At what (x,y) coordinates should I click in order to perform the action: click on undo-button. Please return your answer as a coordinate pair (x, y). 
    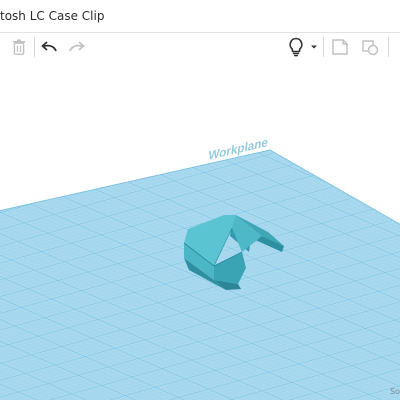
    Looking at the image, I should click on (49, 47).